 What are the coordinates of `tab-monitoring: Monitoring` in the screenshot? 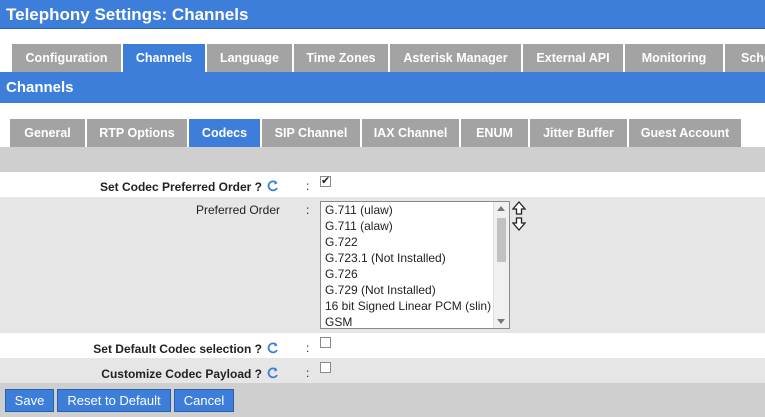 It's located at (674, 58).